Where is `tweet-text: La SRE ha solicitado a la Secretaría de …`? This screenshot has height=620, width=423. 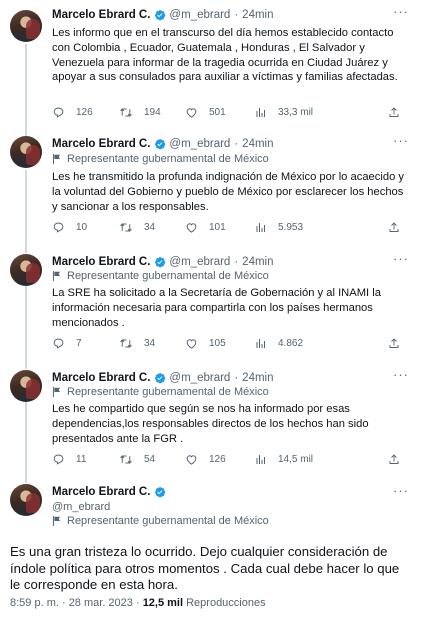
tweet-text: La SRE ha solicitado a la Secretaría de … is located at coordinates (216, 308).